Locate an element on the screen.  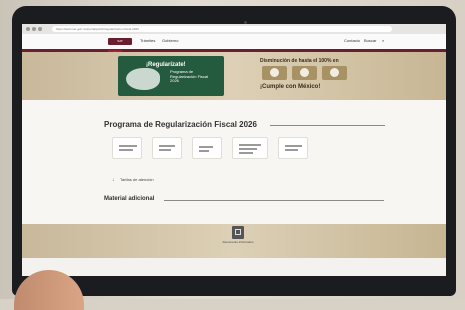
card-preguntas is located at coordinates (250, 148).